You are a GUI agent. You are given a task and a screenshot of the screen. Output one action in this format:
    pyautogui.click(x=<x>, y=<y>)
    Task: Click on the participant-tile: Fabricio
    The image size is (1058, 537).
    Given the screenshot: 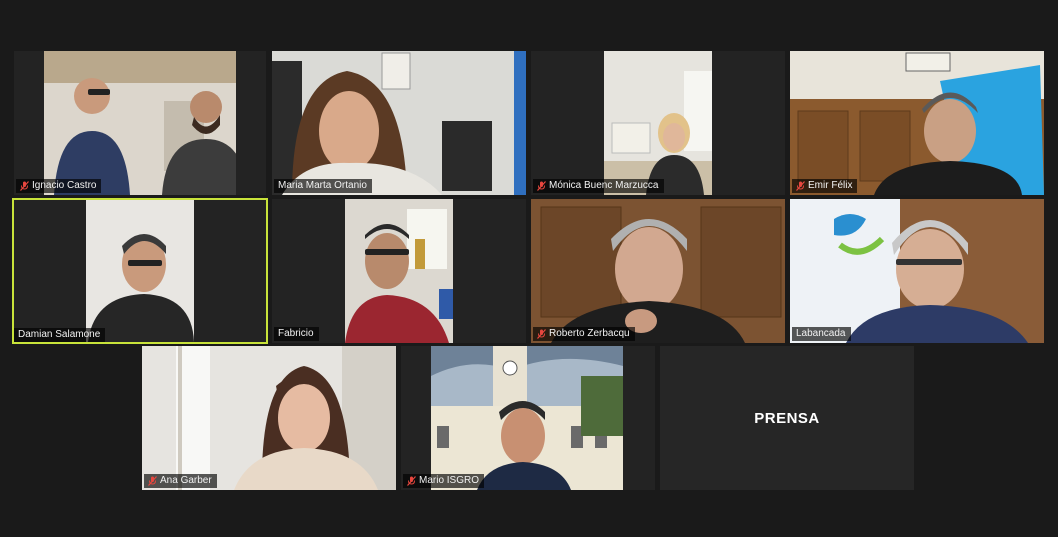 What is the action you would take?
    pyautogui.click(x=399, y=271)
    